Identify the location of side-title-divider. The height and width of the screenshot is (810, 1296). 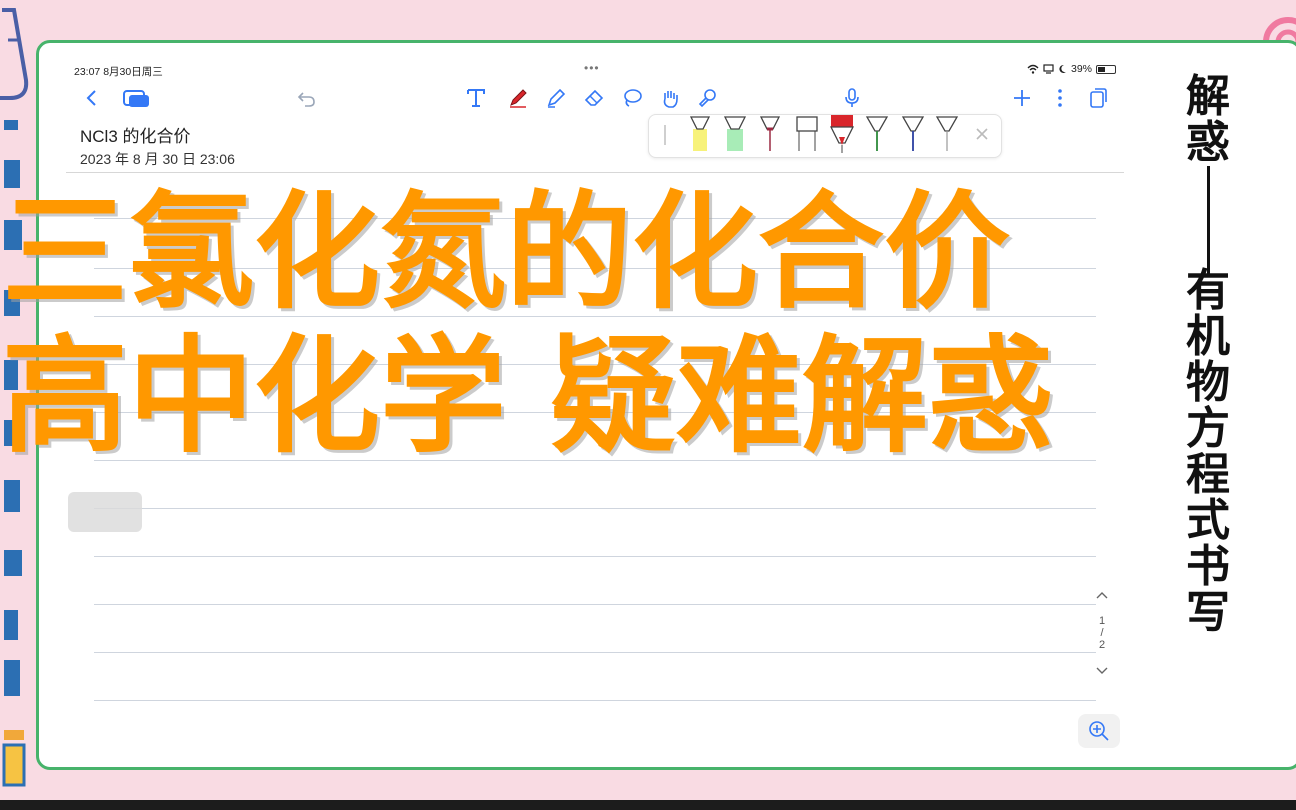
(1208, 220).